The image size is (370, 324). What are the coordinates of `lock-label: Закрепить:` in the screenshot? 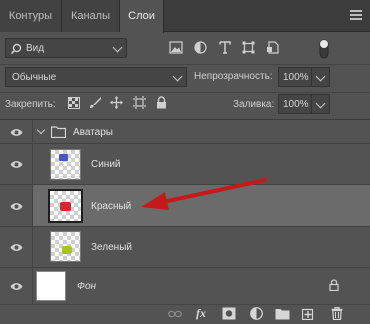 It's located at (30, 104).